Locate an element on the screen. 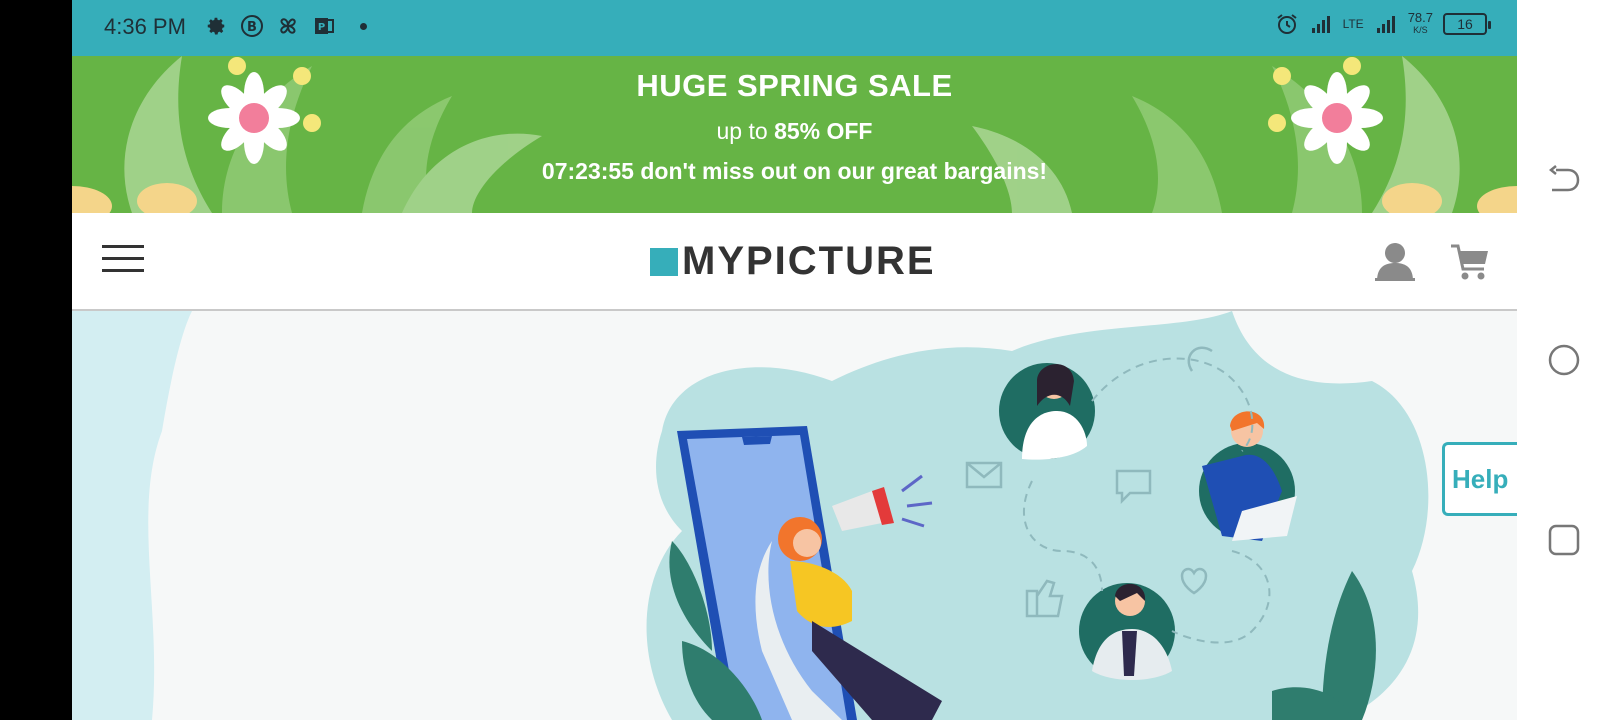 The height and width of the screenshot is (720, 1612). hamburger-menu-icon is located at coordinates (123, 260).